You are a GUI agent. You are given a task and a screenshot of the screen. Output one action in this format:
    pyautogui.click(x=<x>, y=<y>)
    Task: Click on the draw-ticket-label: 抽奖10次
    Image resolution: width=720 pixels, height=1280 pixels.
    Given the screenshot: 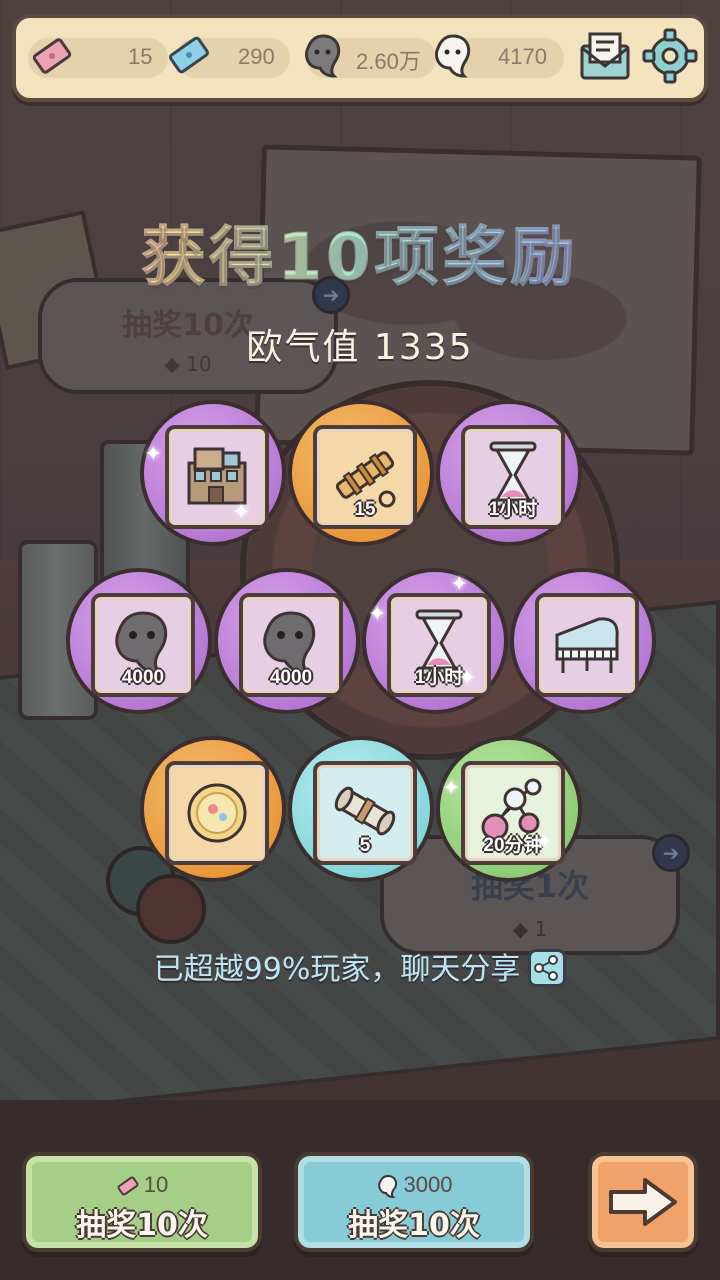 What is the action you would take?
    pyautogui.click(x=142, y=1226)
    